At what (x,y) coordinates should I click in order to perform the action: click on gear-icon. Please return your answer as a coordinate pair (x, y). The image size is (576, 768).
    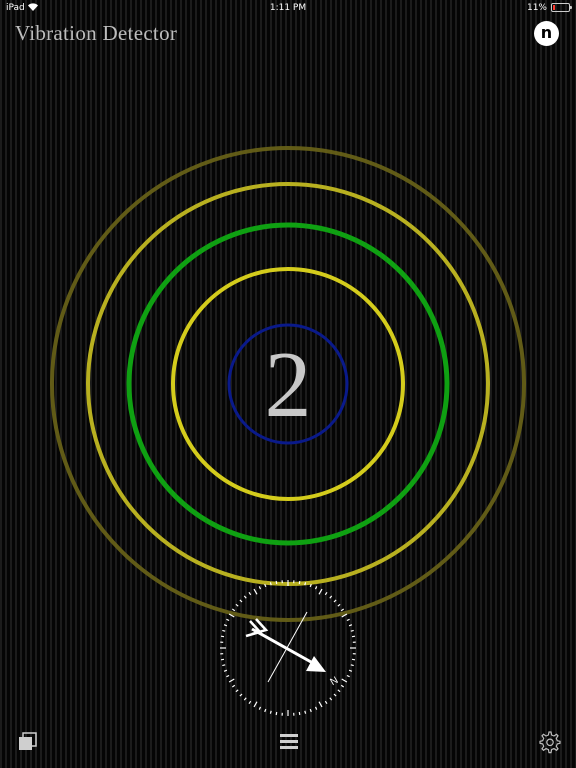
    Looking at the image, I should click on (550, 742).